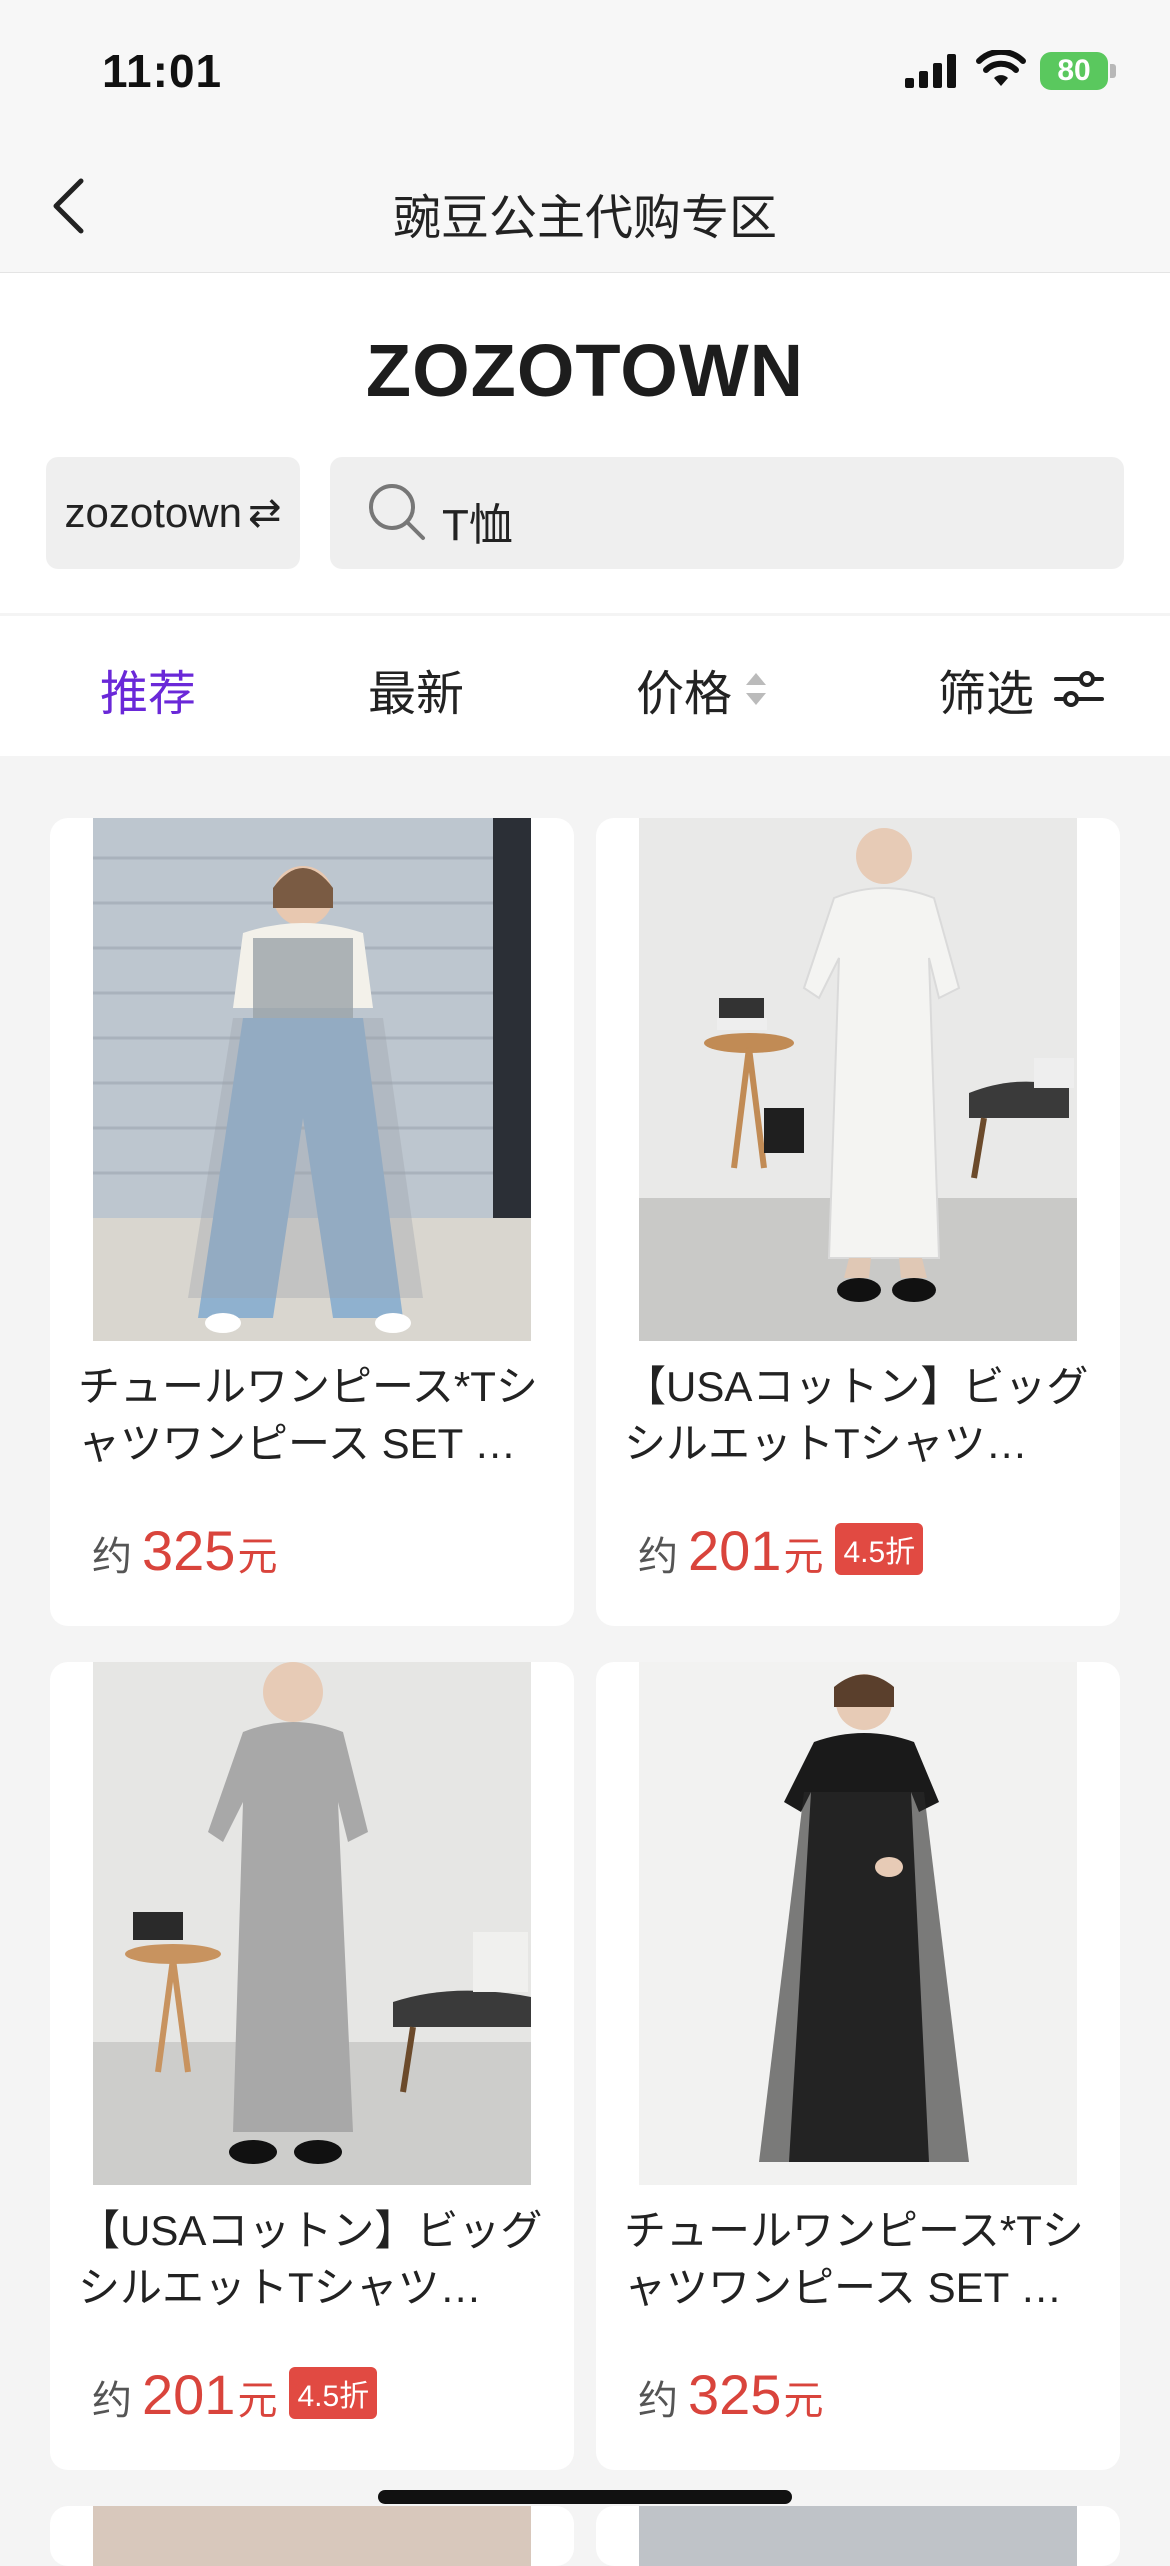 The width and height of the screenshot is (1170, 2566). I want to click on battery-level: 80, so click(1074, 70).